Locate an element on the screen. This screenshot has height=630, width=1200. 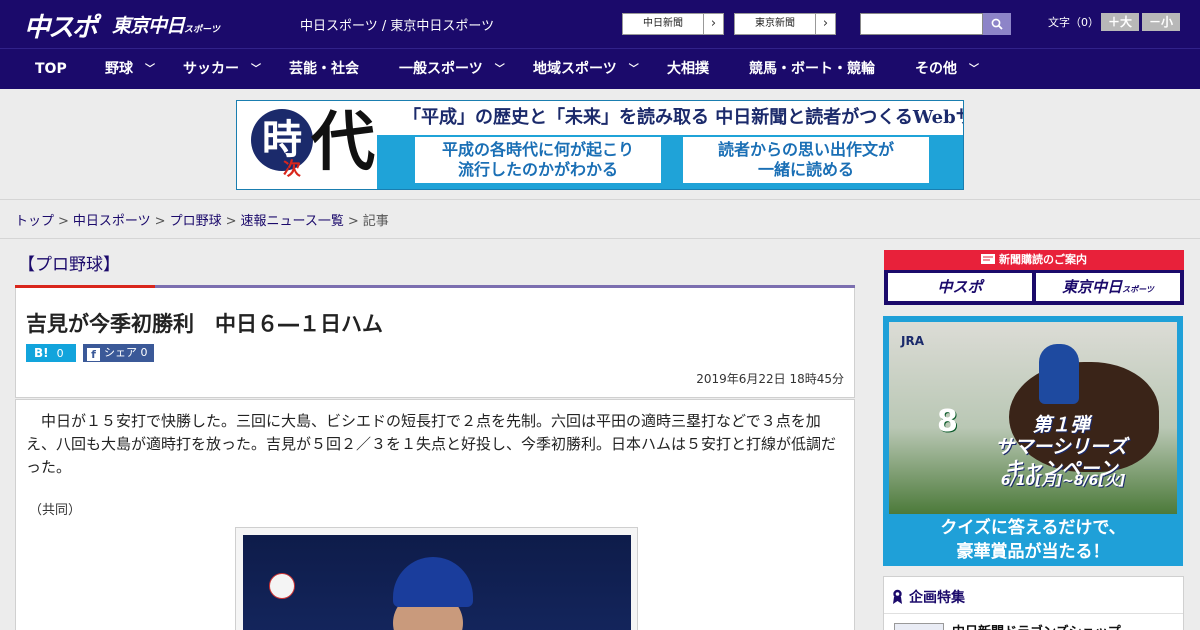
nav-item-general-sports: 一般スポーツ ﹀ is located at coordinates (452, 69).